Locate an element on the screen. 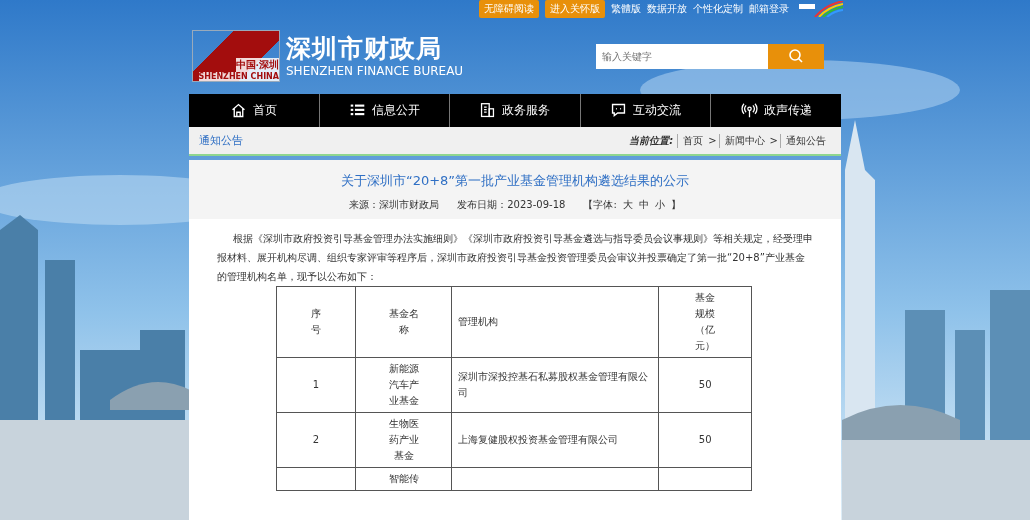  search-icon is located at coordinates (796, 56).